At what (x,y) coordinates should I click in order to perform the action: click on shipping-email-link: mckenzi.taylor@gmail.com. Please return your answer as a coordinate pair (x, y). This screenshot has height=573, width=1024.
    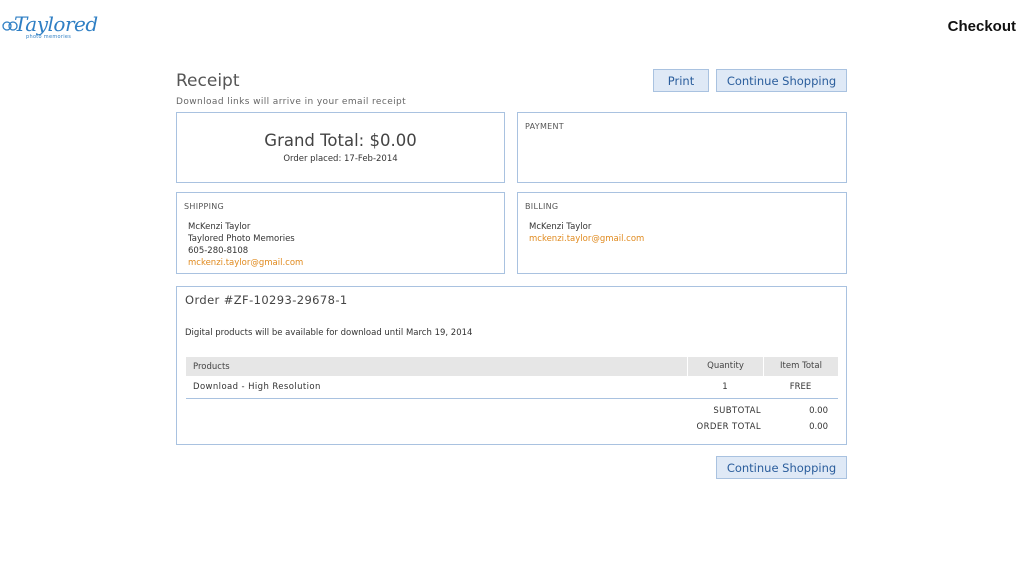
    Looking at the image, I should click on (245, 263).